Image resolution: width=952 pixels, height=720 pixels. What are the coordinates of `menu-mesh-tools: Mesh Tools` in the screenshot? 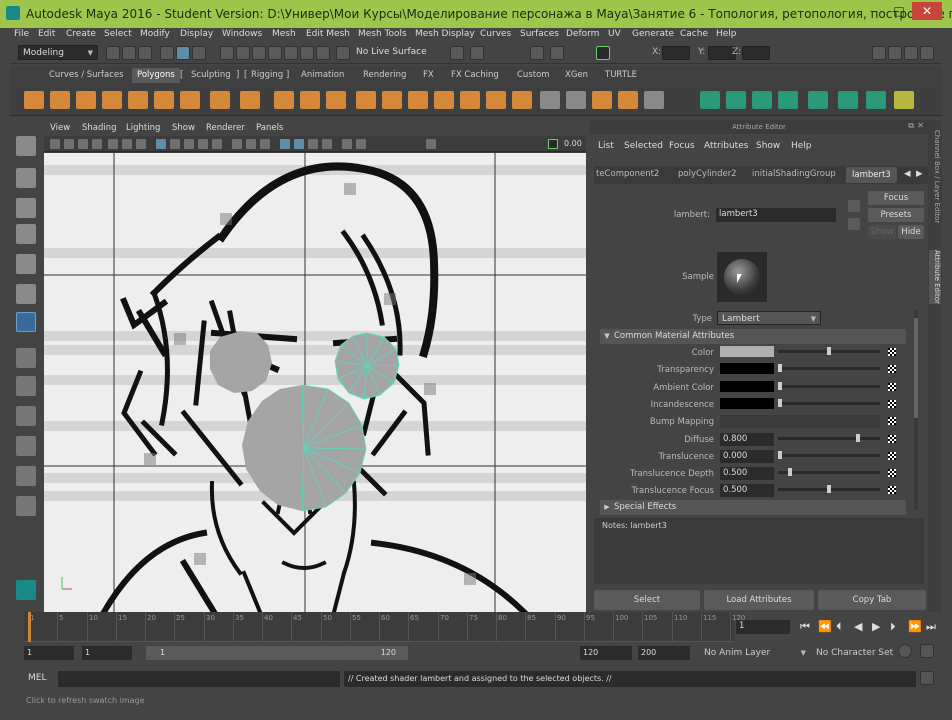 It's located at (382, 34).